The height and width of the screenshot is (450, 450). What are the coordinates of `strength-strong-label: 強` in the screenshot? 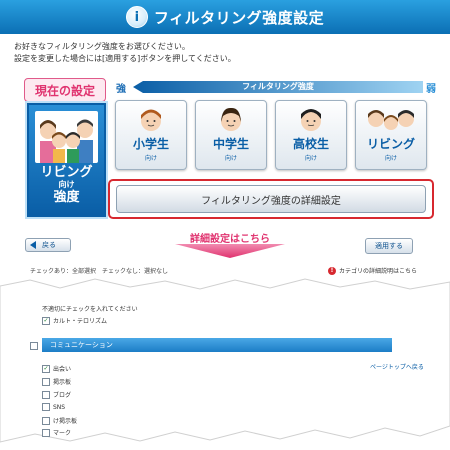 It's located at (121, 89).